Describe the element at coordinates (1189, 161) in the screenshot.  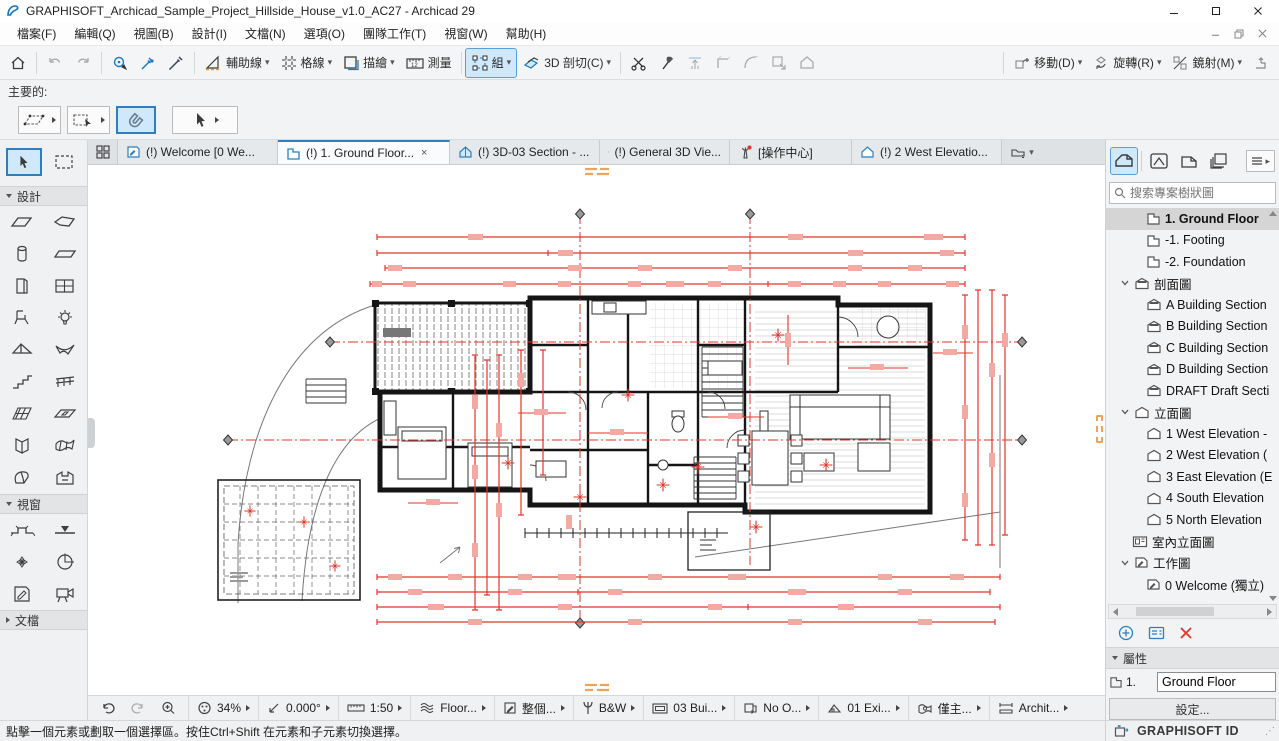
I see `layout-book-button` at that location.